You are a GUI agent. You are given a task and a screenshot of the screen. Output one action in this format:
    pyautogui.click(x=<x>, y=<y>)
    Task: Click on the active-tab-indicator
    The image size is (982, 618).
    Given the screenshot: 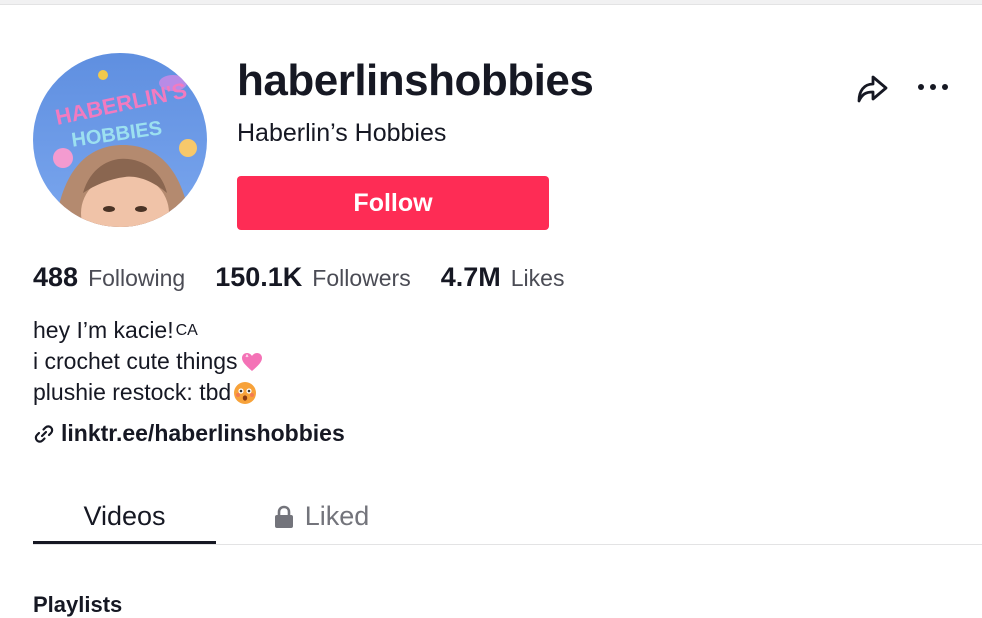 What is the action you would take?
    pyautogui.click(x=124, y=542)
    